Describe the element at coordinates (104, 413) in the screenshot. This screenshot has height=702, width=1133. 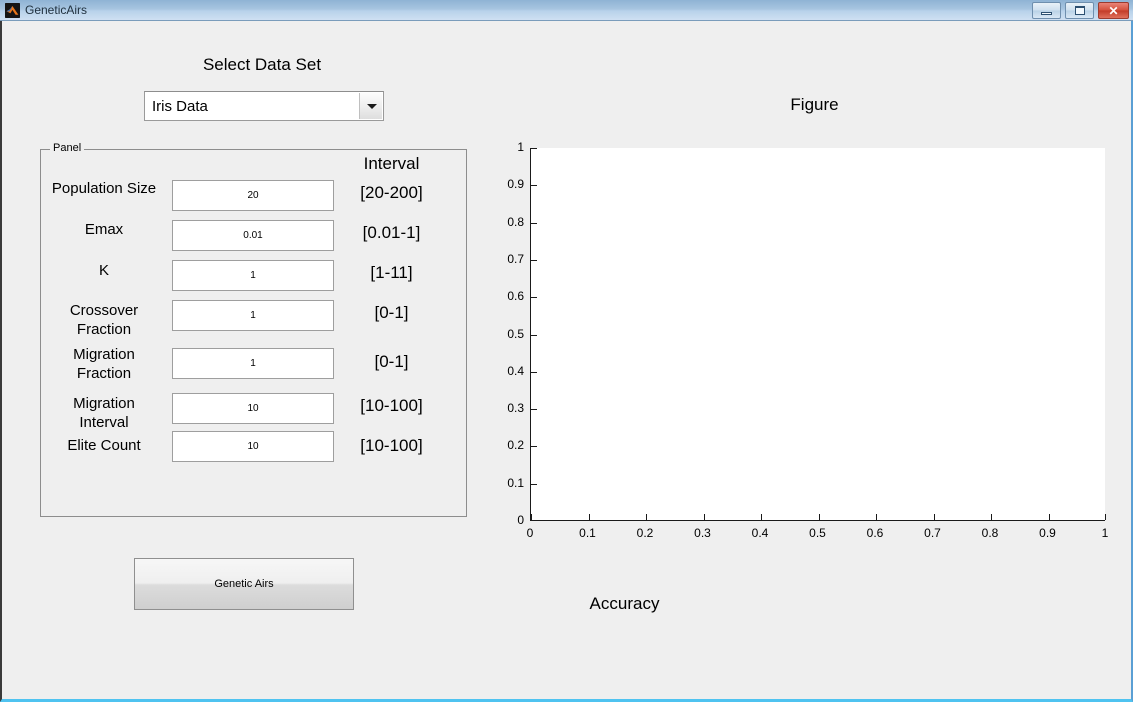
I see `parameter-label: Migration Interval` at that location.